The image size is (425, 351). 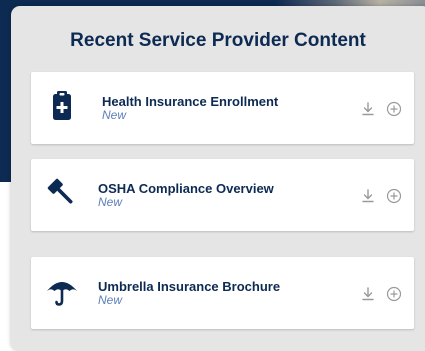 What do you see at coordinates (190, 101) in the screenshot?
I see `content-title: Health Insurance Enrollment` at bounding box center [190, 101].